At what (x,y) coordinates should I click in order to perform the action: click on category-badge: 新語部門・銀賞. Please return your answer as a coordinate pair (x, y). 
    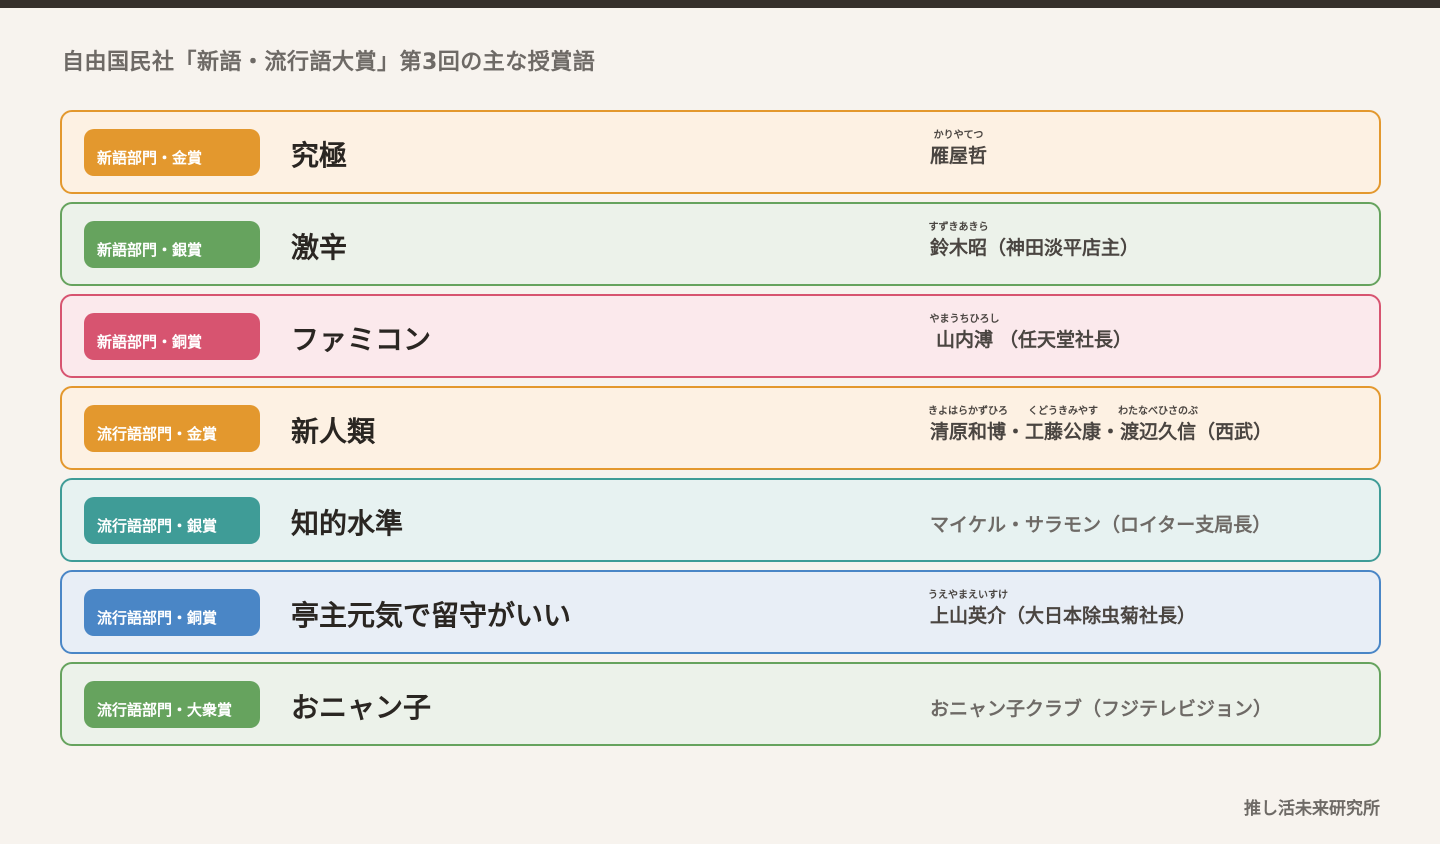
    Looking at the image, I should click on (172, 244).